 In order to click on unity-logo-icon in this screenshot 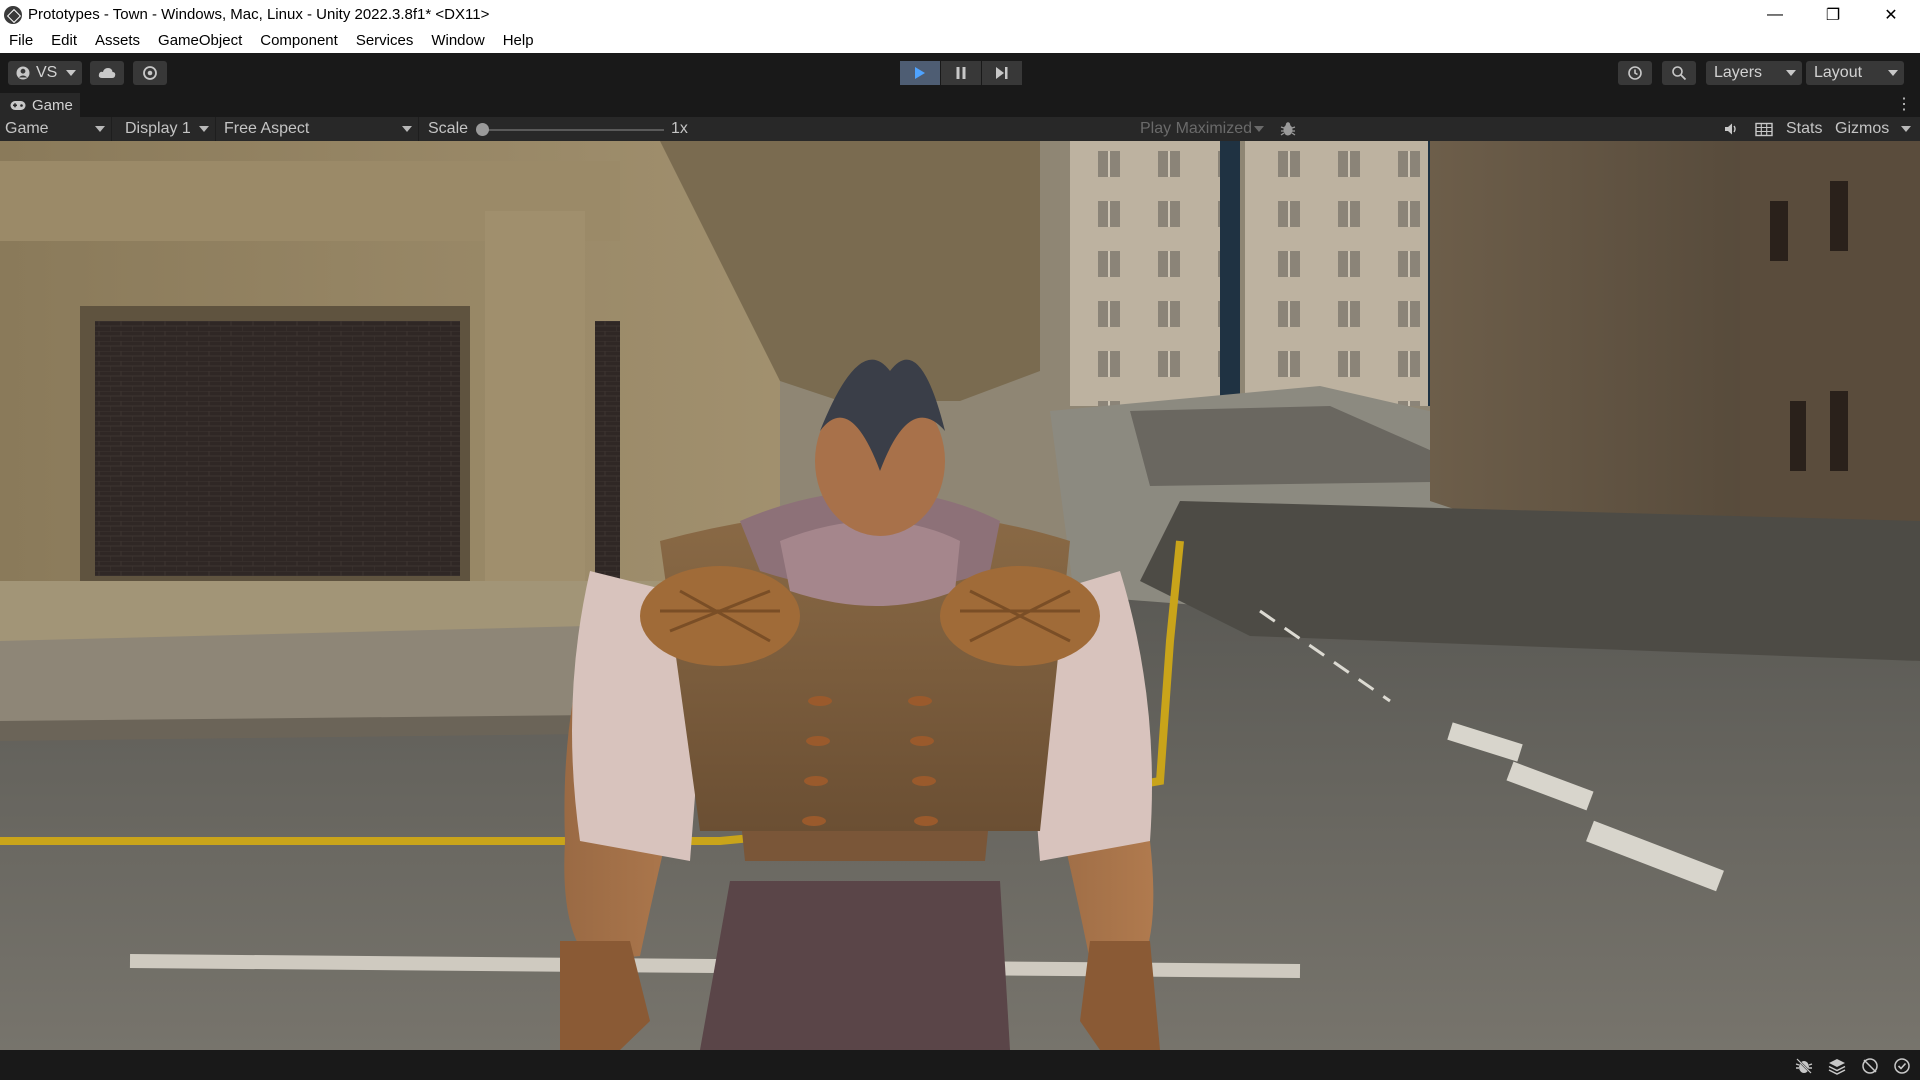, I will do `click(13, 14)`.